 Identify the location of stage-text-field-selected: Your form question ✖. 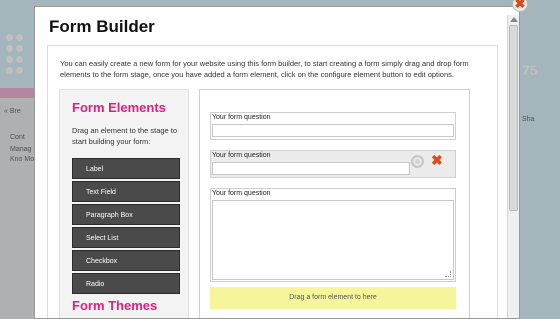
(333, 164).